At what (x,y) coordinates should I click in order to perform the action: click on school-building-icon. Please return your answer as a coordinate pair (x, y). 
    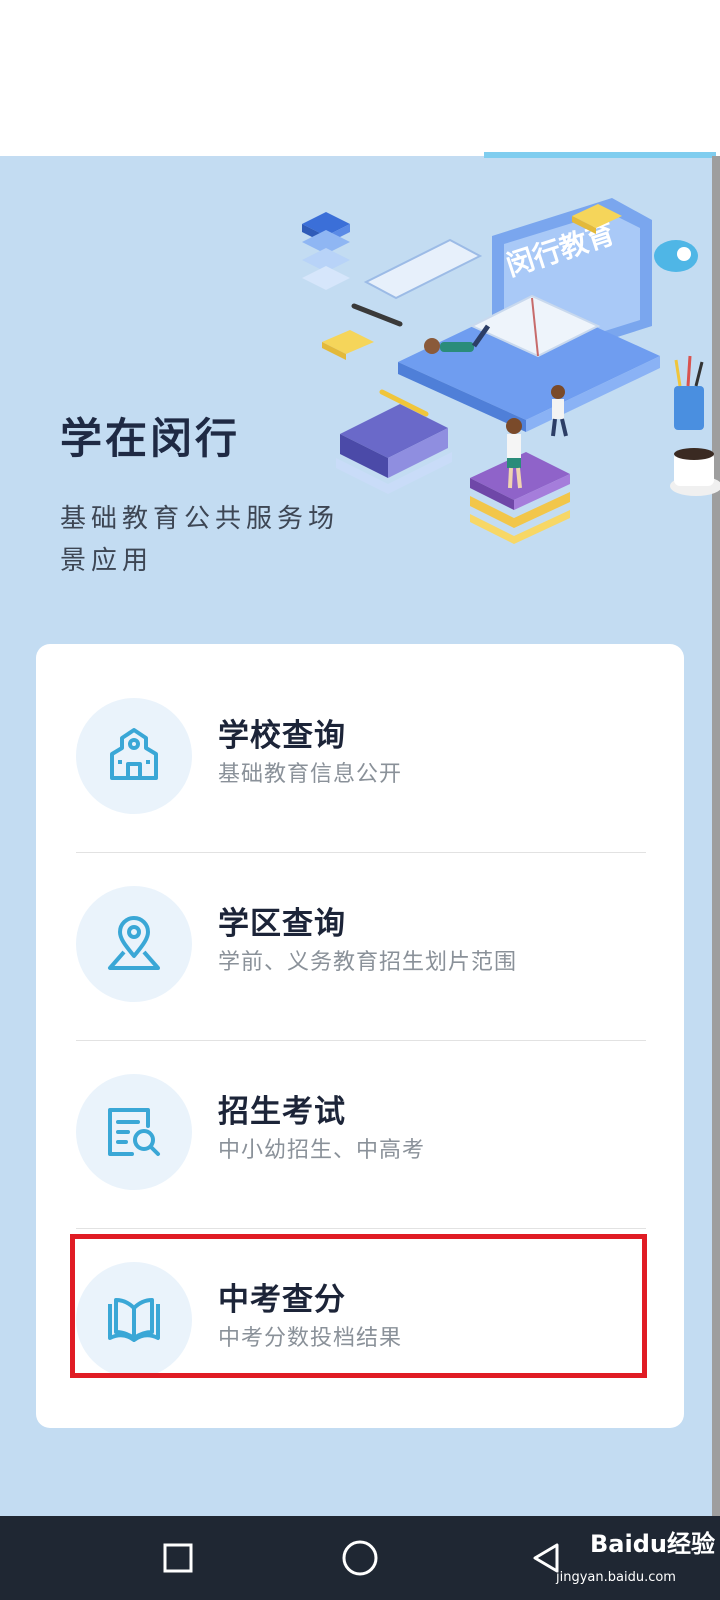
    Looking at the image, I should click on (134, 754).